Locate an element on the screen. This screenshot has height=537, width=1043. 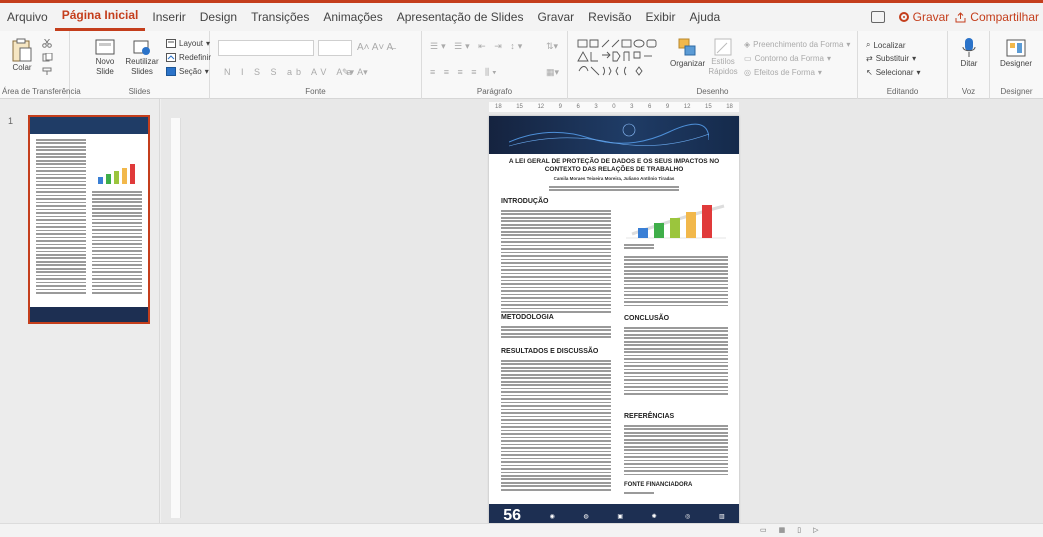
slide-header-banner is located at coordinates (614, 135).